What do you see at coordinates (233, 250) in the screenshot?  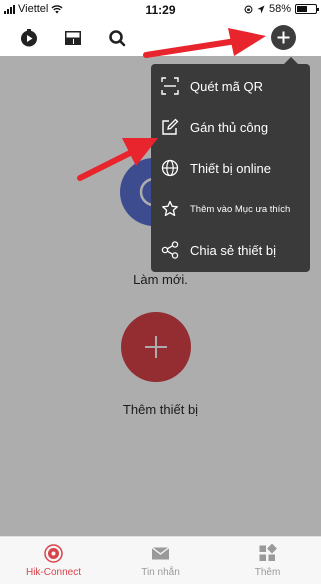 I see `menu-item-label: Chia sẻ thiết bị` at bounding box center [233, 250].